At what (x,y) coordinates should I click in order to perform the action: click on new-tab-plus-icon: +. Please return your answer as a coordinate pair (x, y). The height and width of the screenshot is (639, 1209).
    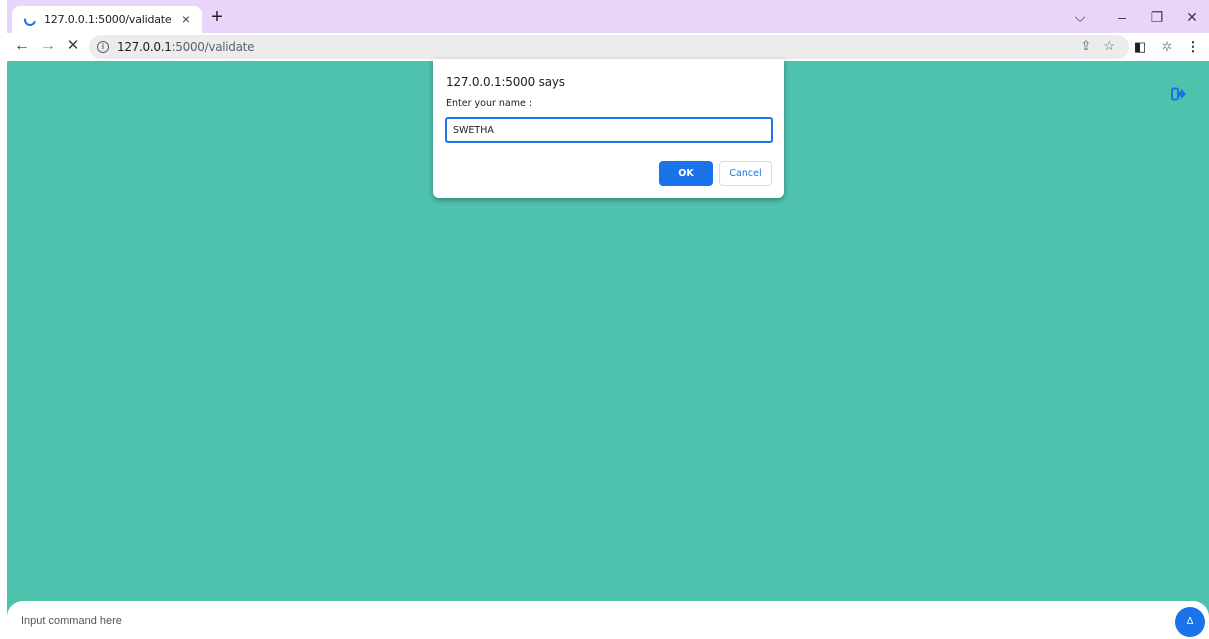
    Looking at the image, I should click on (217, 17).